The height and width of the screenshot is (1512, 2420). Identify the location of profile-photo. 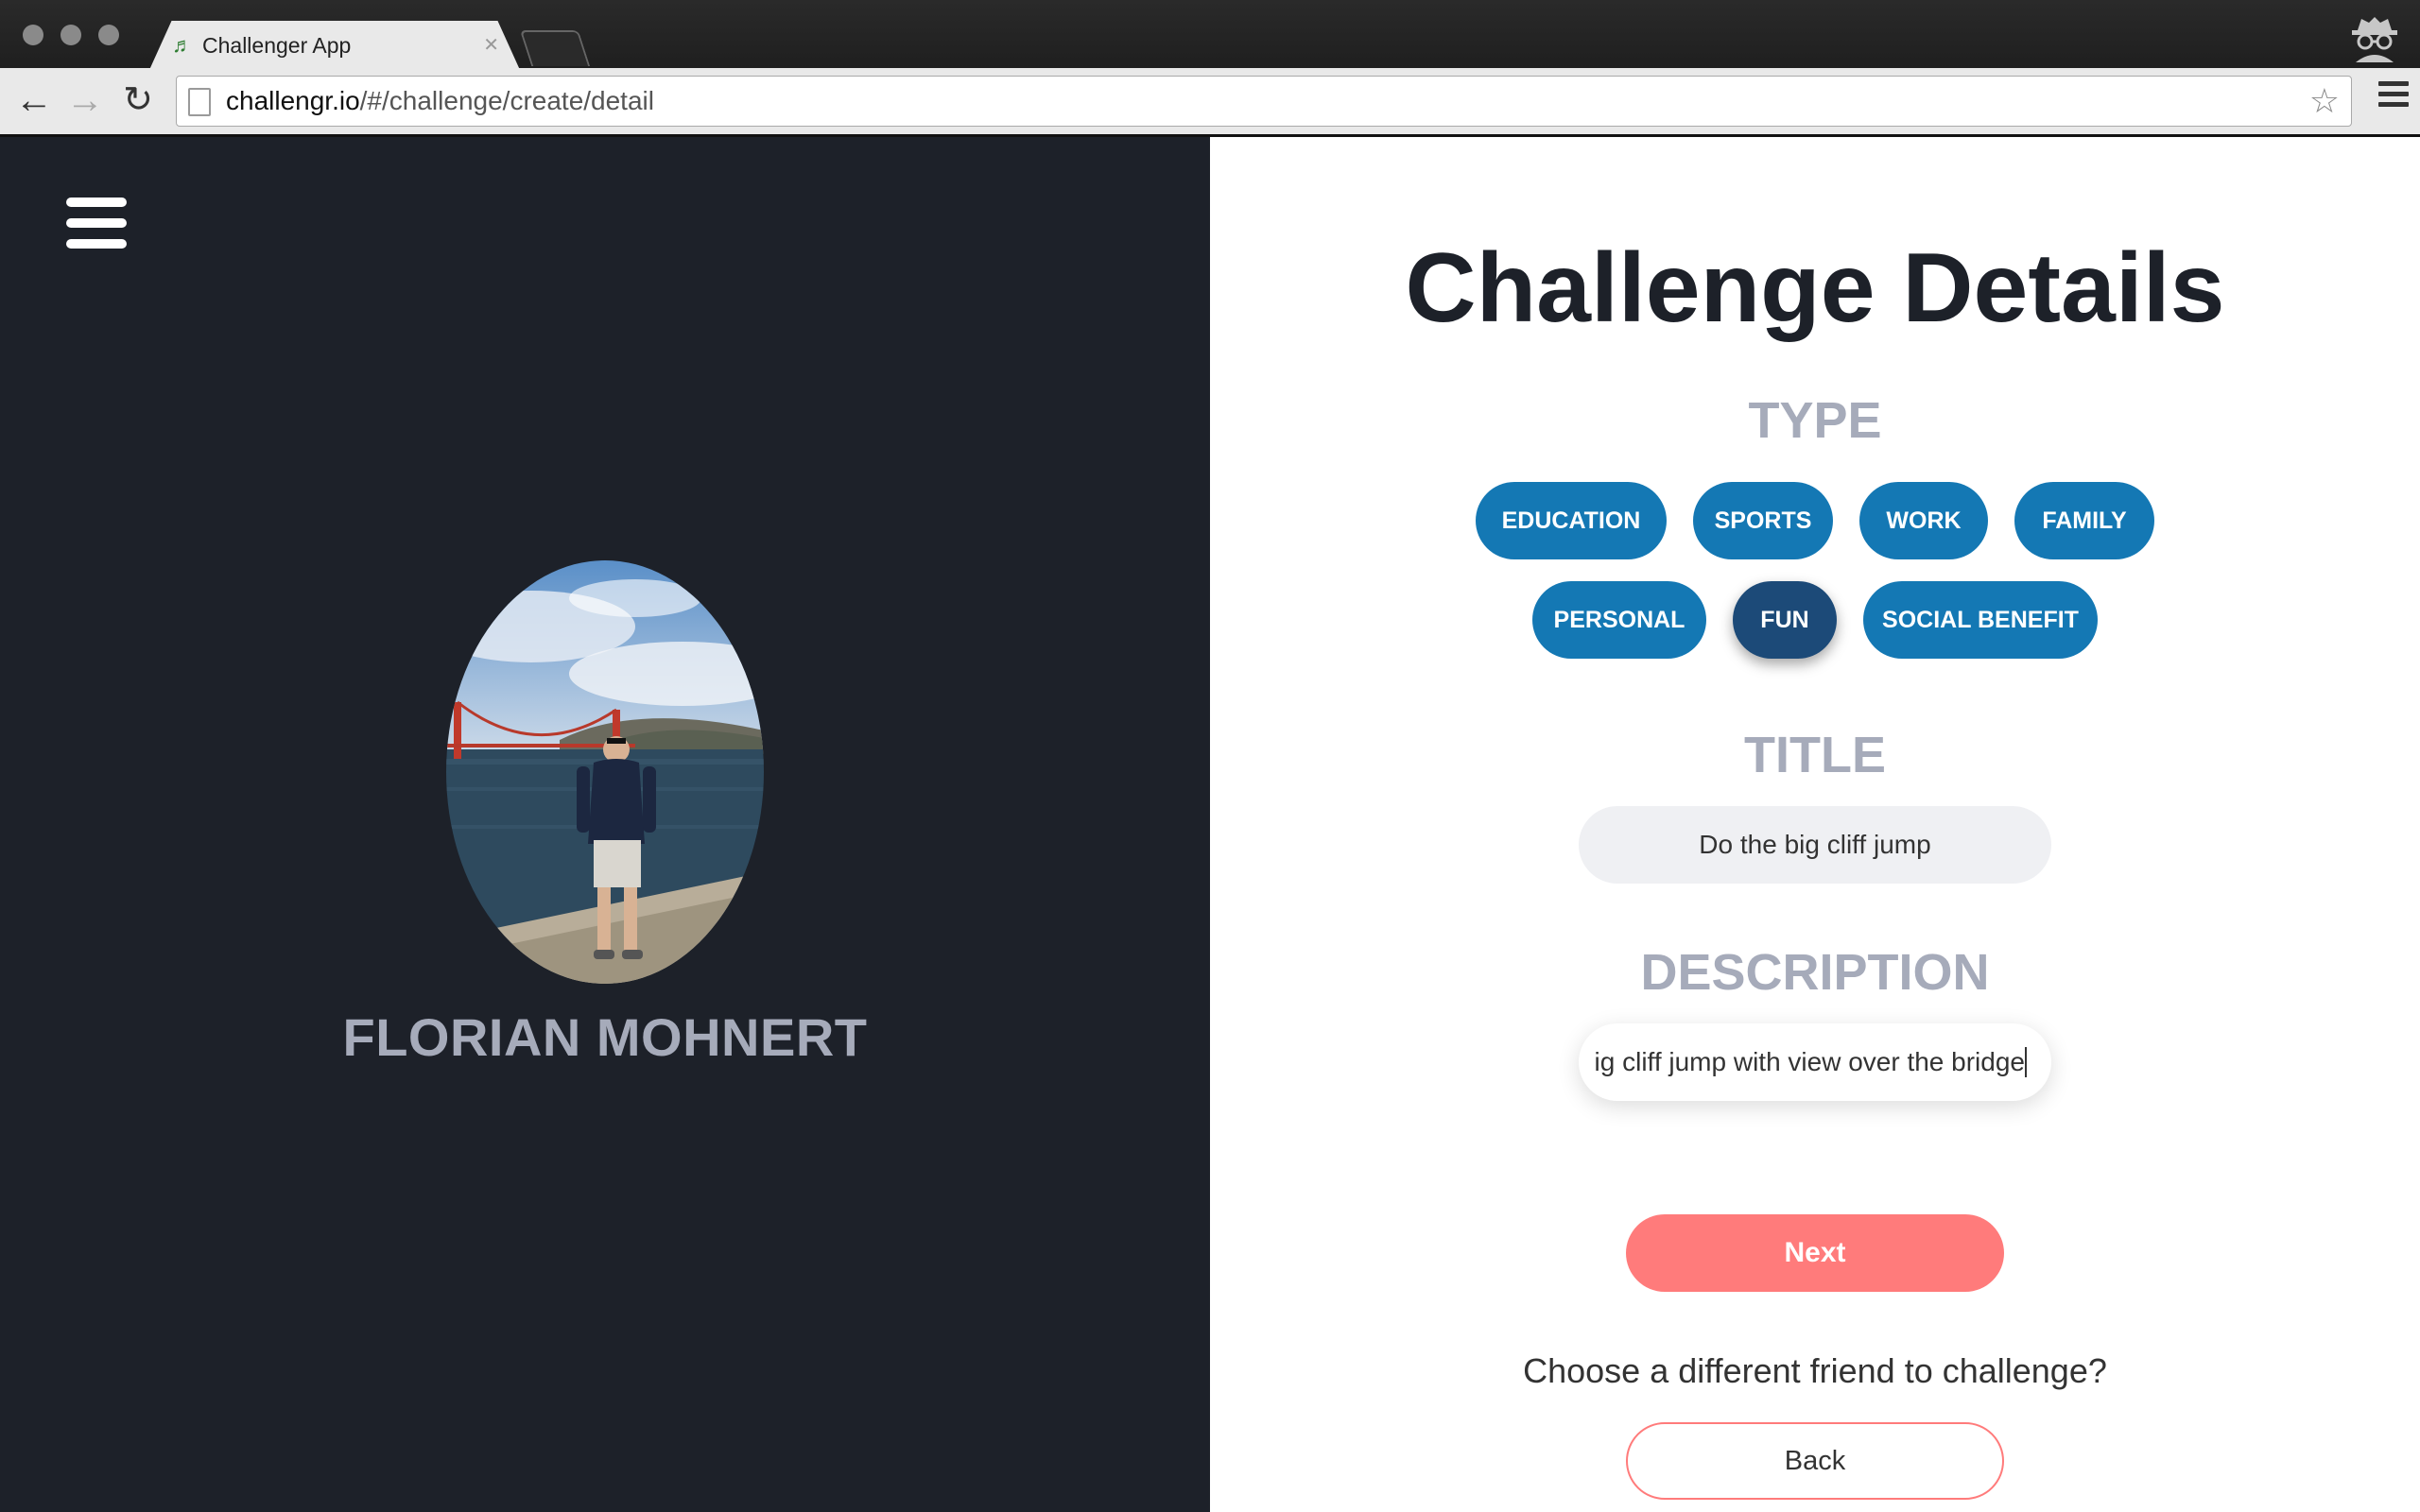
(605, 772).